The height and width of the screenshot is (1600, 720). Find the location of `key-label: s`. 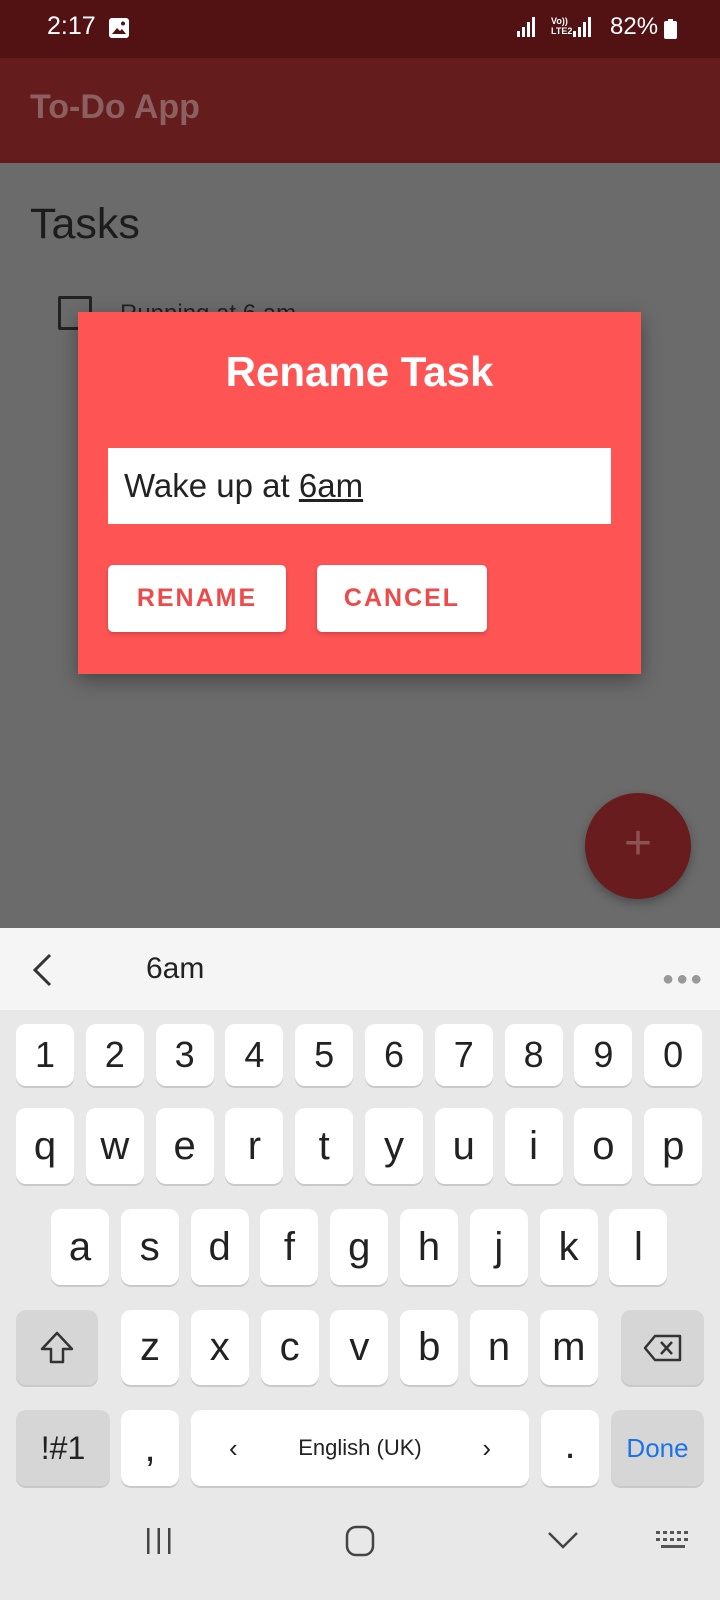

key-label: s is located at coordinates (149, 1247).